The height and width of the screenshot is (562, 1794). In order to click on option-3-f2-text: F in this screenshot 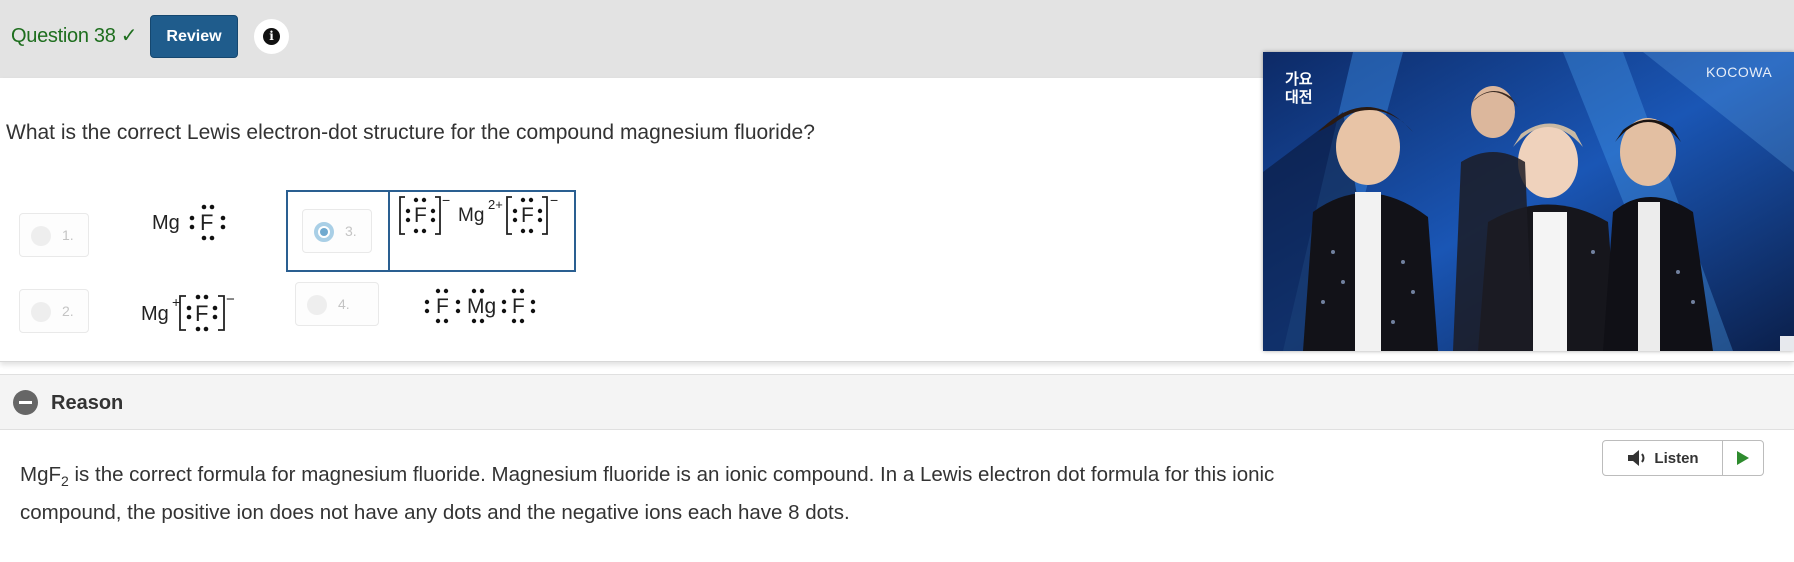, I will do `click(527, 215)`.